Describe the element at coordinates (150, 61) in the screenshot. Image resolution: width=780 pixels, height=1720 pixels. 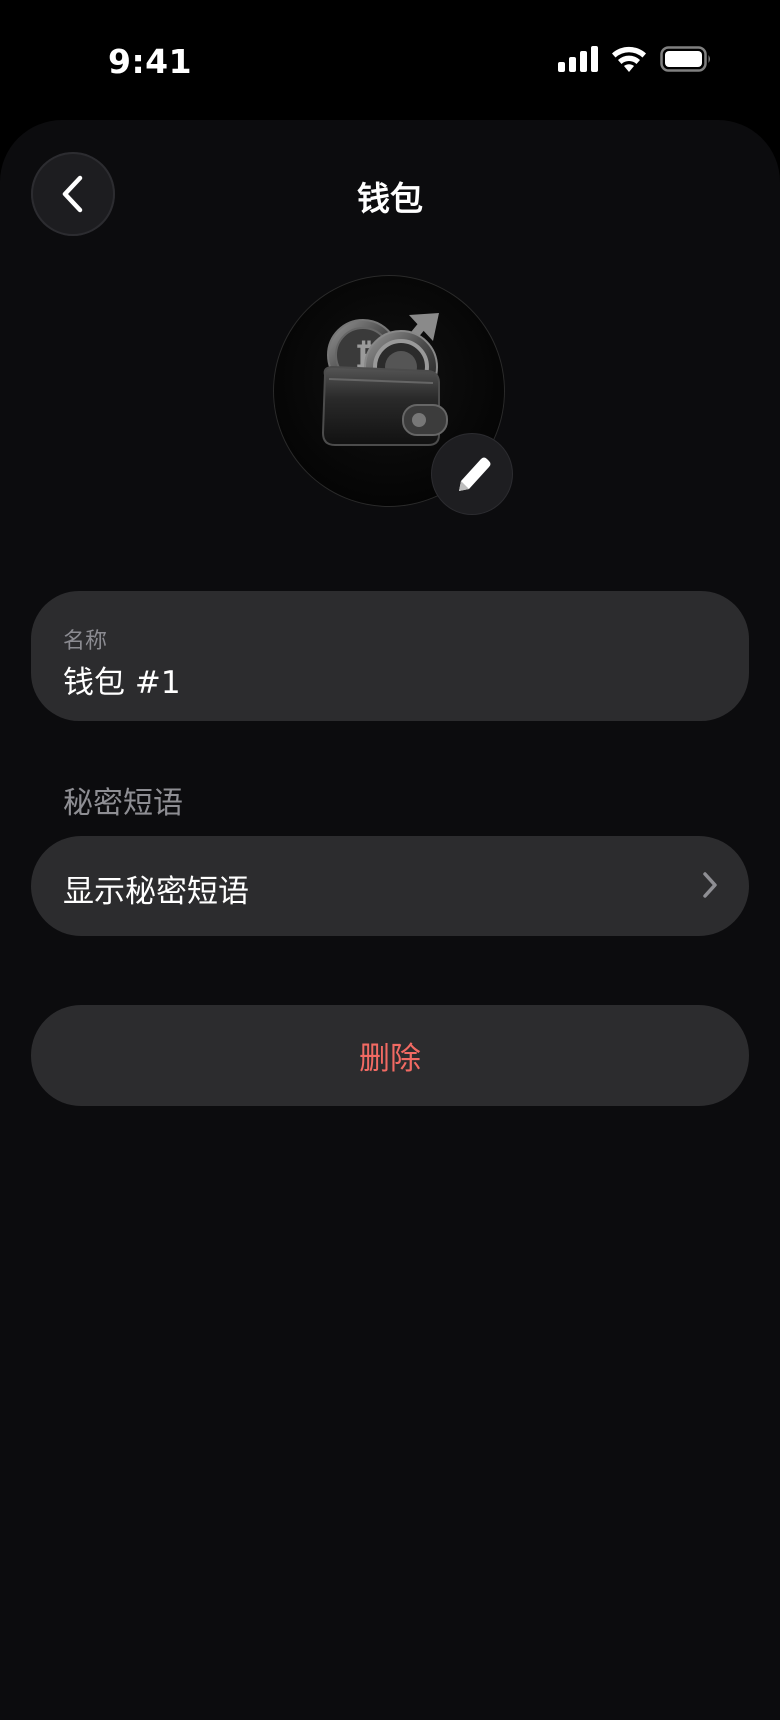
I see `status-time: 9:41` at that location.